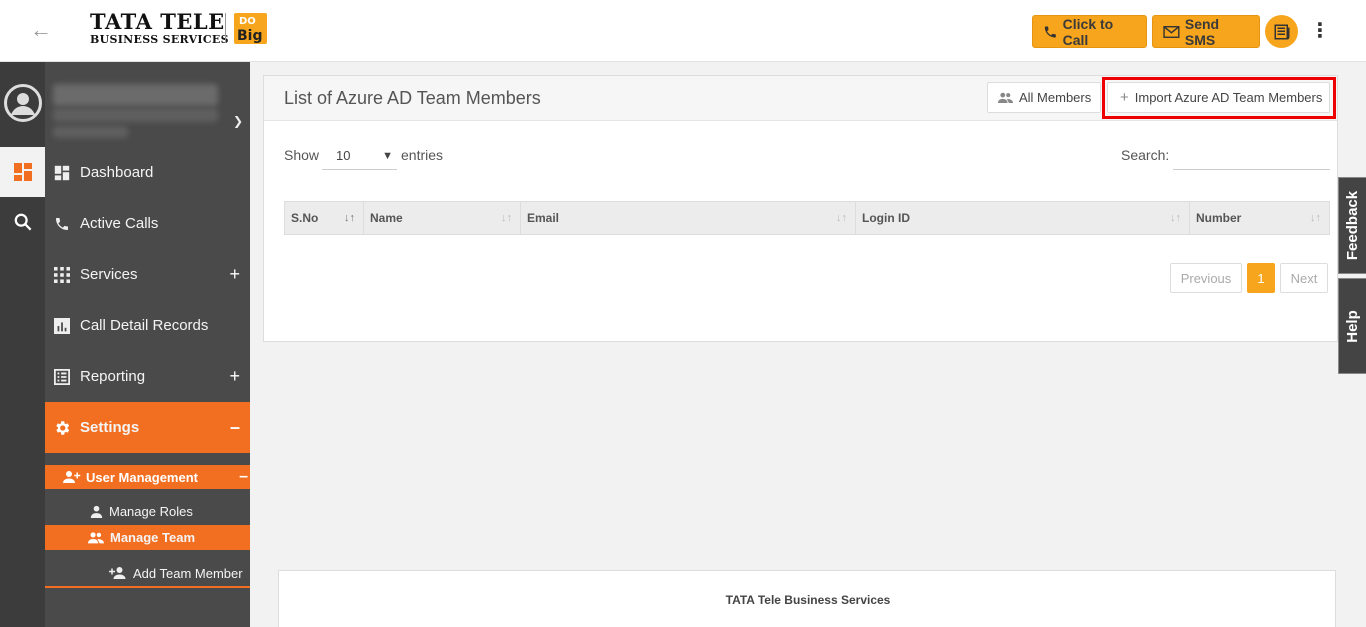 The width and height of the screenshot is (1366, 627). I want to click on column-label: Number, so click(1219, 218).